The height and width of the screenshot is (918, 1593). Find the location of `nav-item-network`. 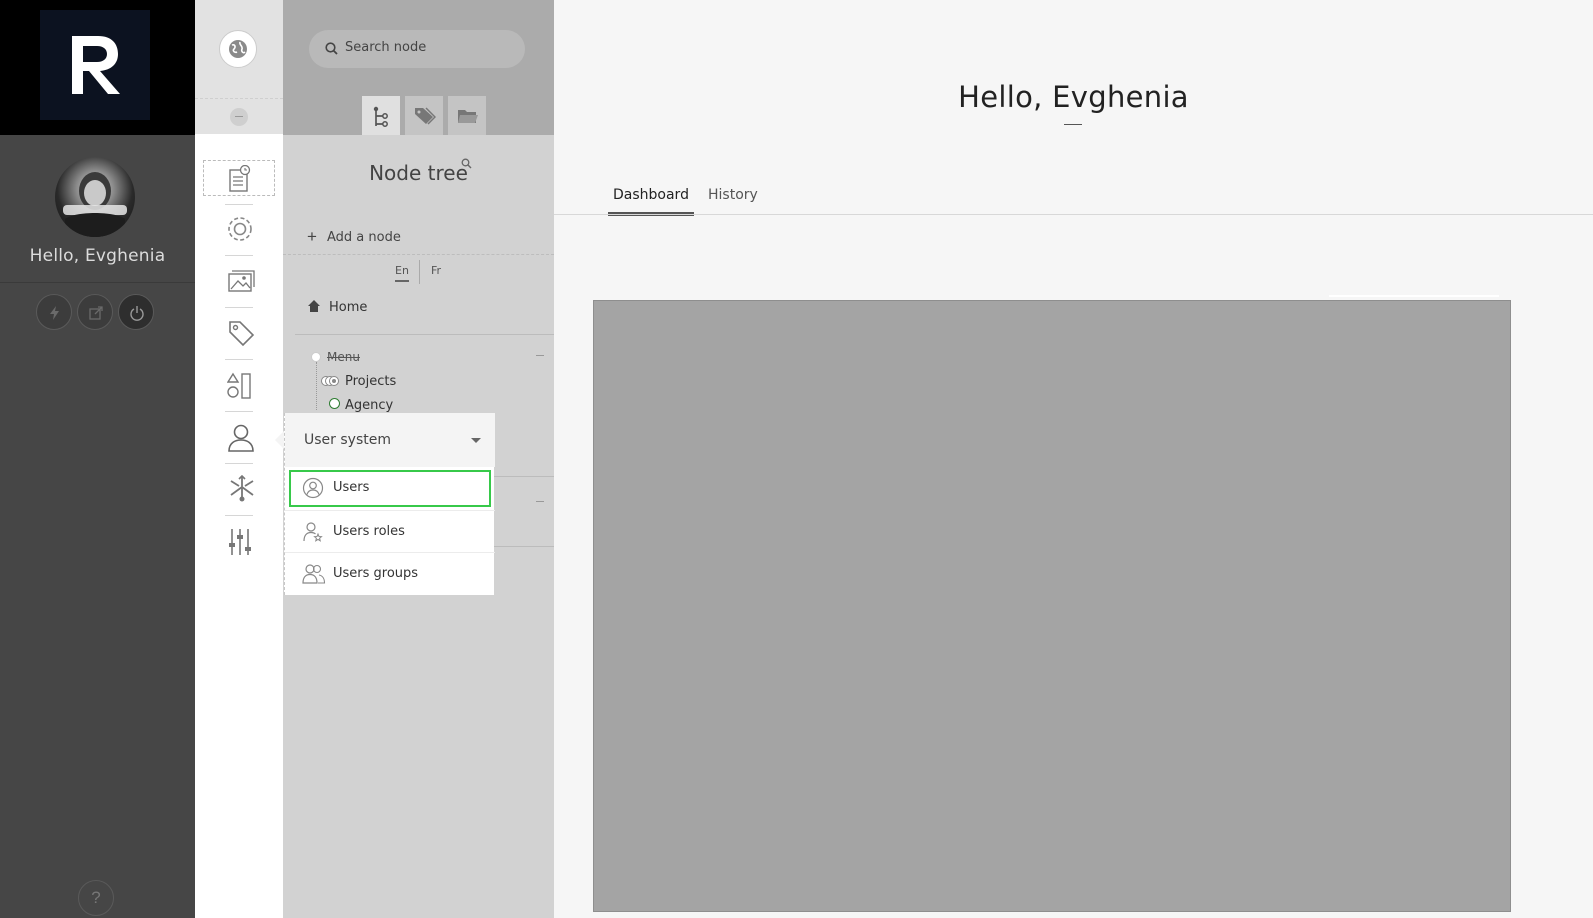

nav-item-network is located at coordinates (239, 489).